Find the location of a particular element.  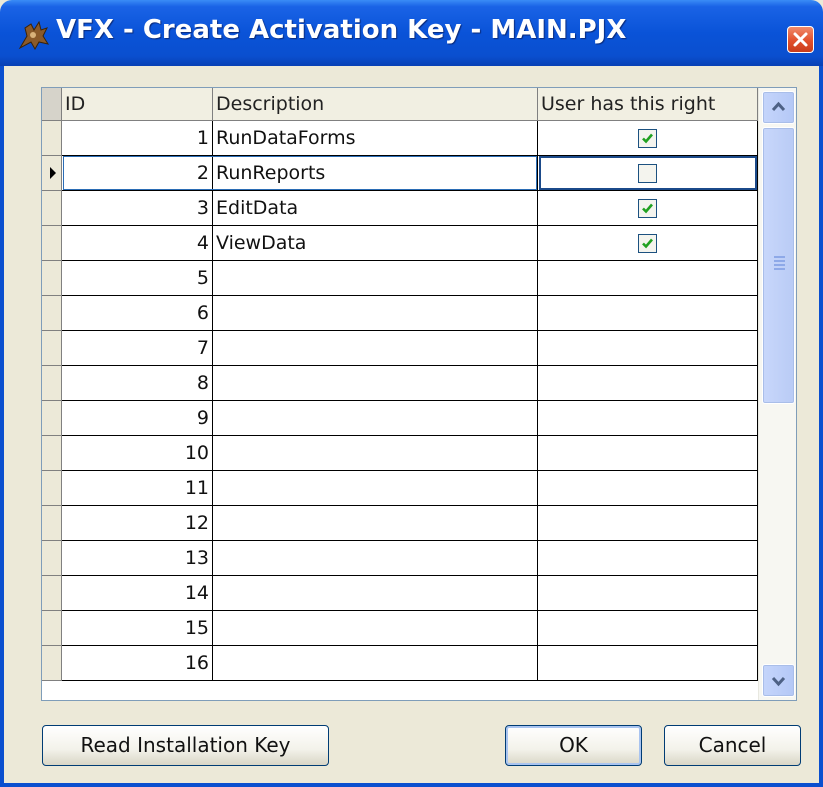

table-row: 9 is located at coordinates (400, 418).